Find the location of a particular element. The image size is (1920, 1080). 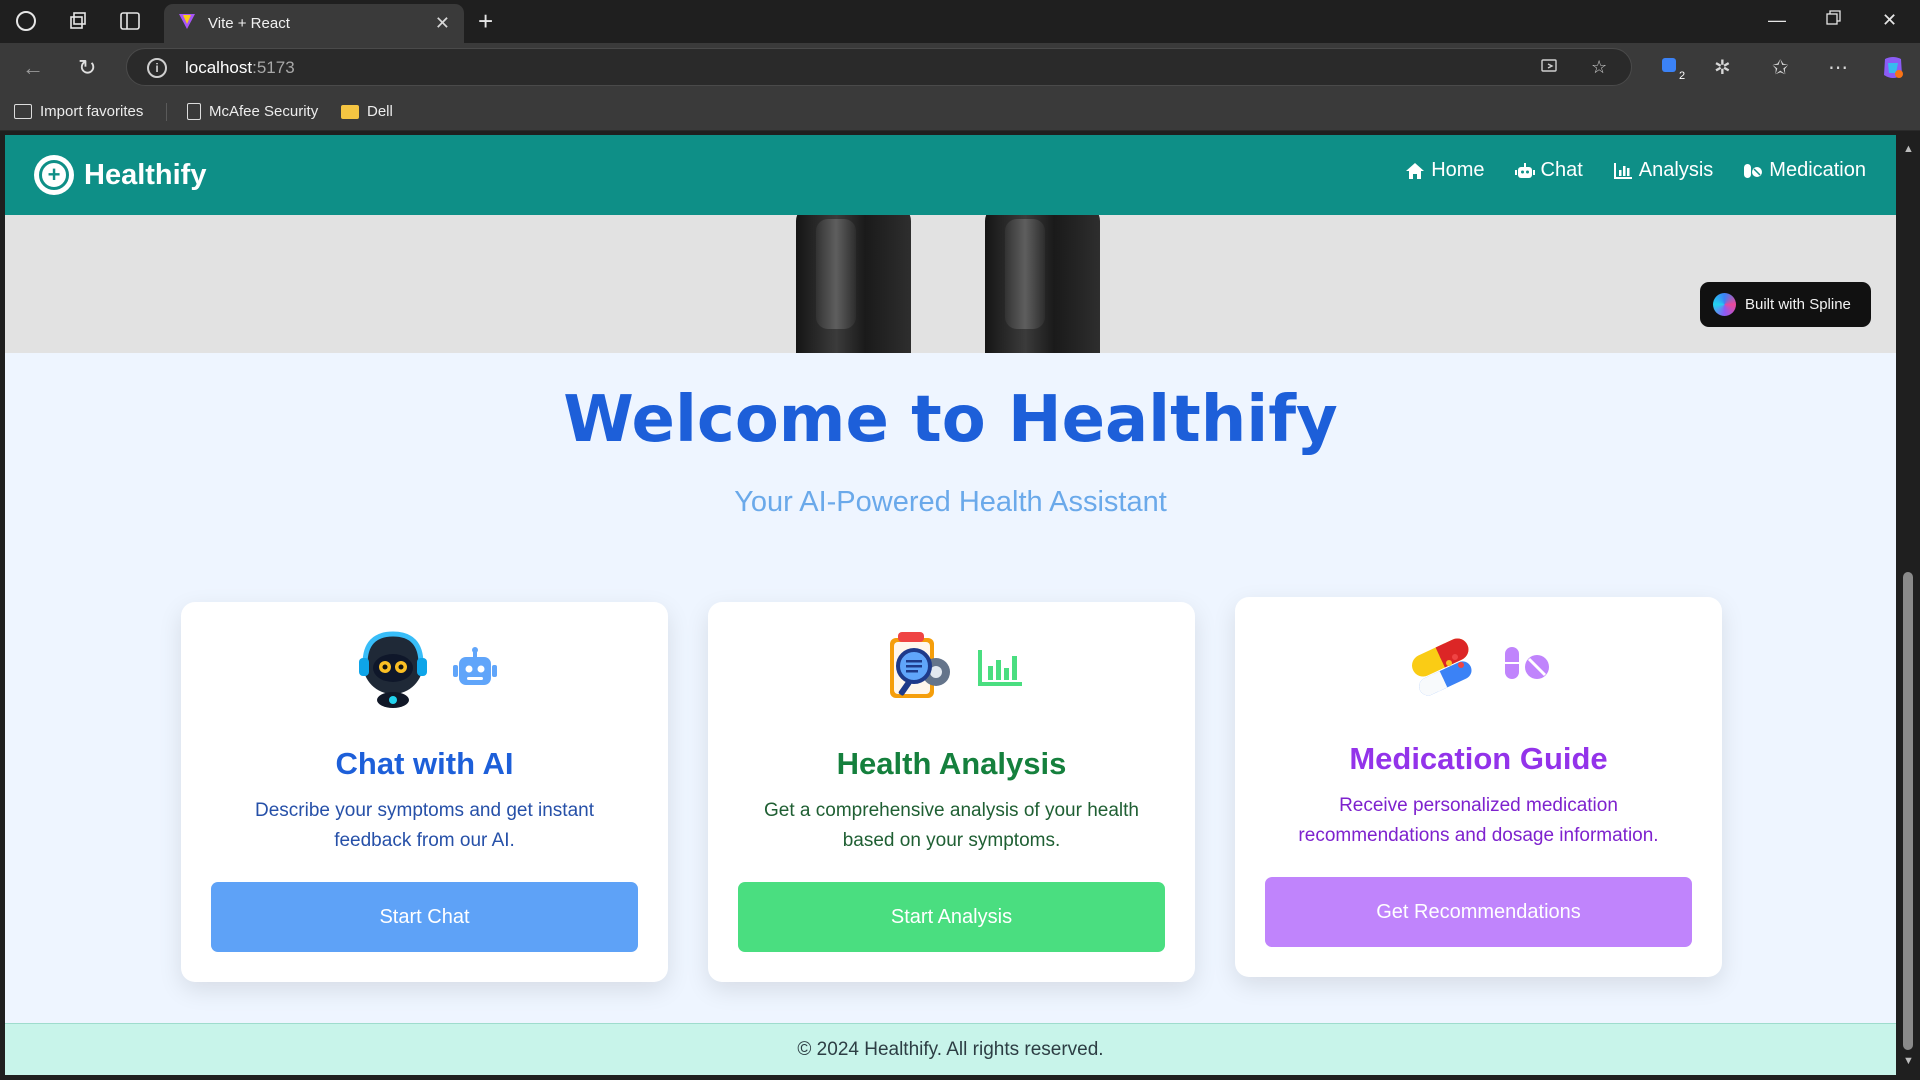

bookmark-dell: Dell is located at coordinates (367, 111).